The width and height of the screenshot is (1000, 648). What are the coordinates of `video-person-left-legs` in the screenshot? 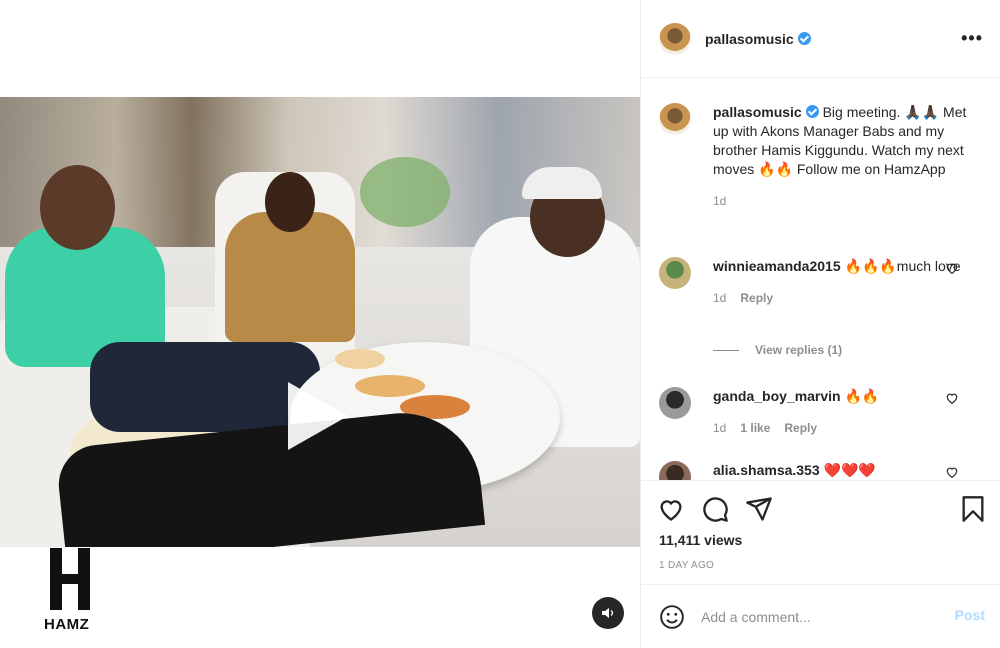 It's located at (205, 387).